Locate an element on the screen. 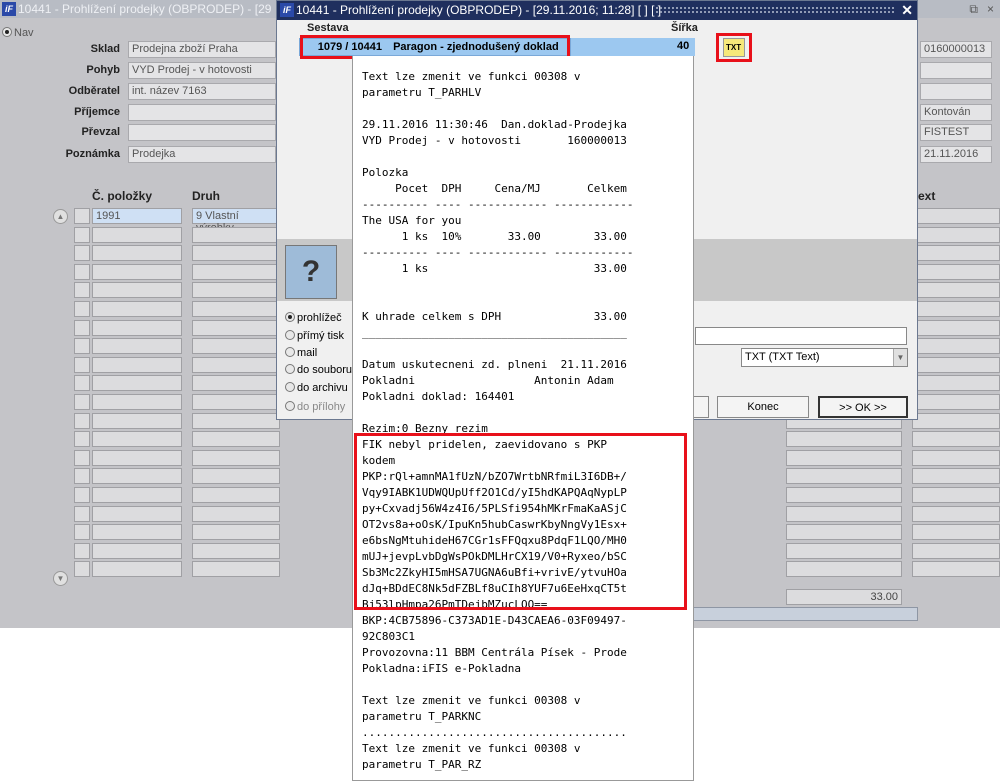  printer-help-icon: ? is located at coordinates (311, 272).